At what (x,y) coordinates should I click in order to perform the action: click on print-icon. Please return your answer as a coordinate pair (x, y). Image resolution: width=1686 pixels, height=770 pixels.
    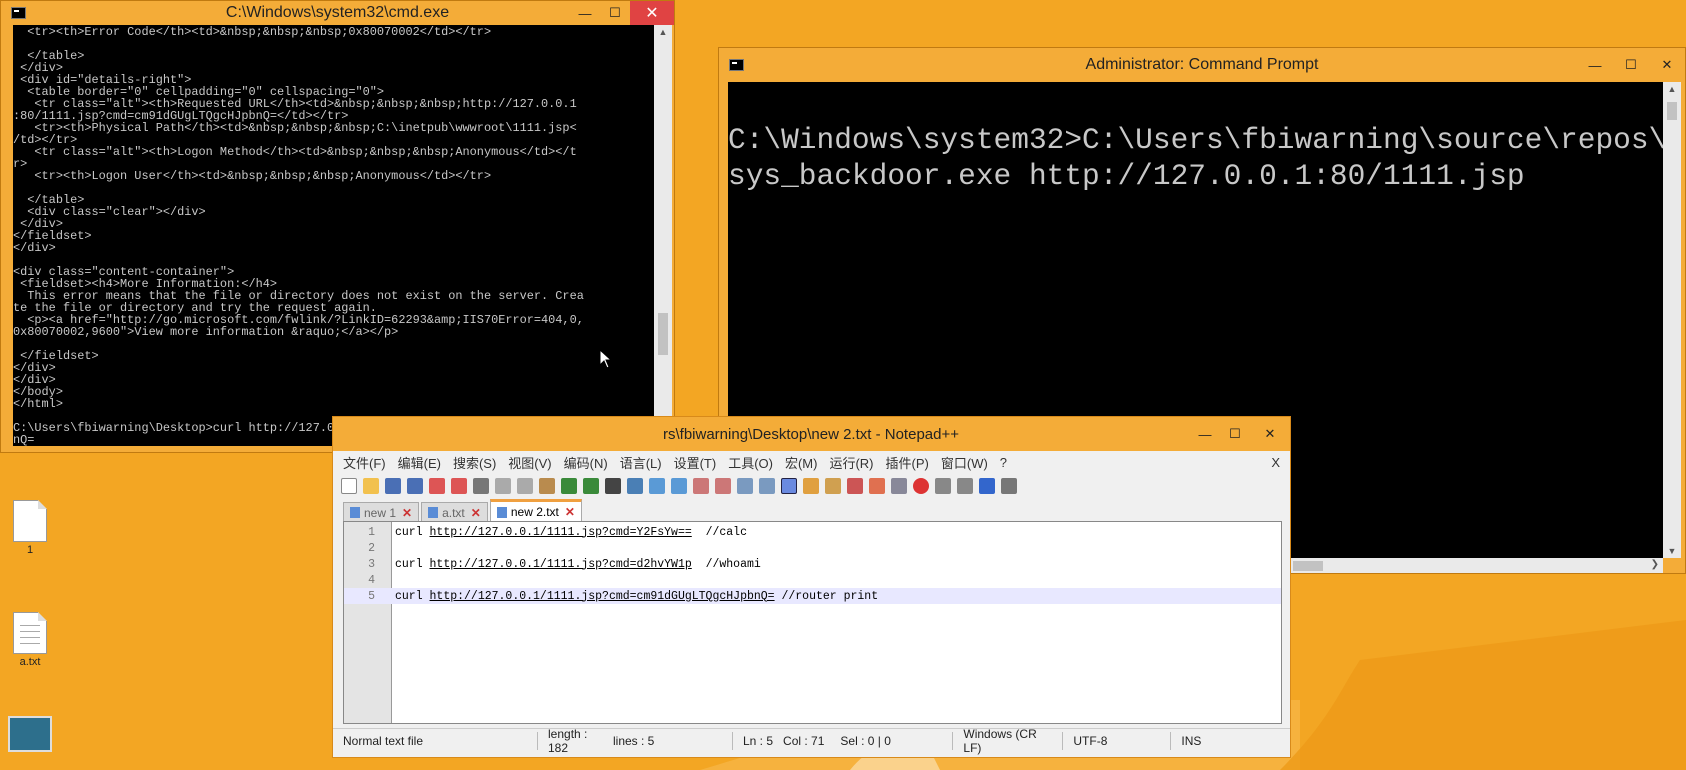
    Looking at the image, I should click on (481, 486).